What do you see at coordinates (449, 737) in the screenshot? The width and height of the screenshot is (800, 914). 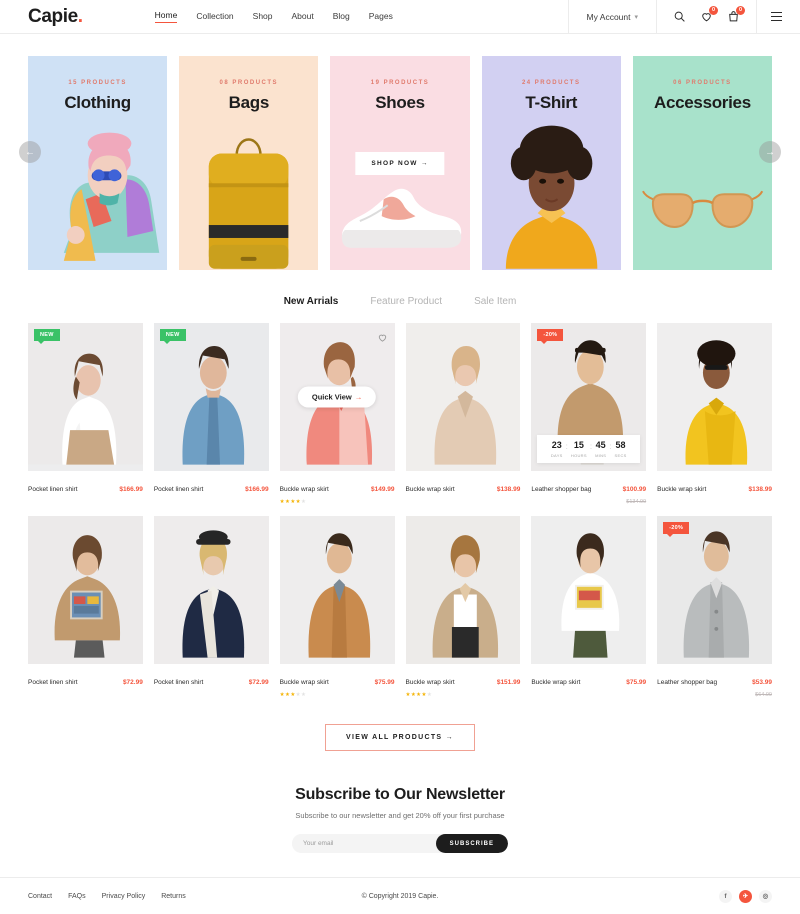 I see `arrow-right-icon: →` at bounding box center [449, 737].